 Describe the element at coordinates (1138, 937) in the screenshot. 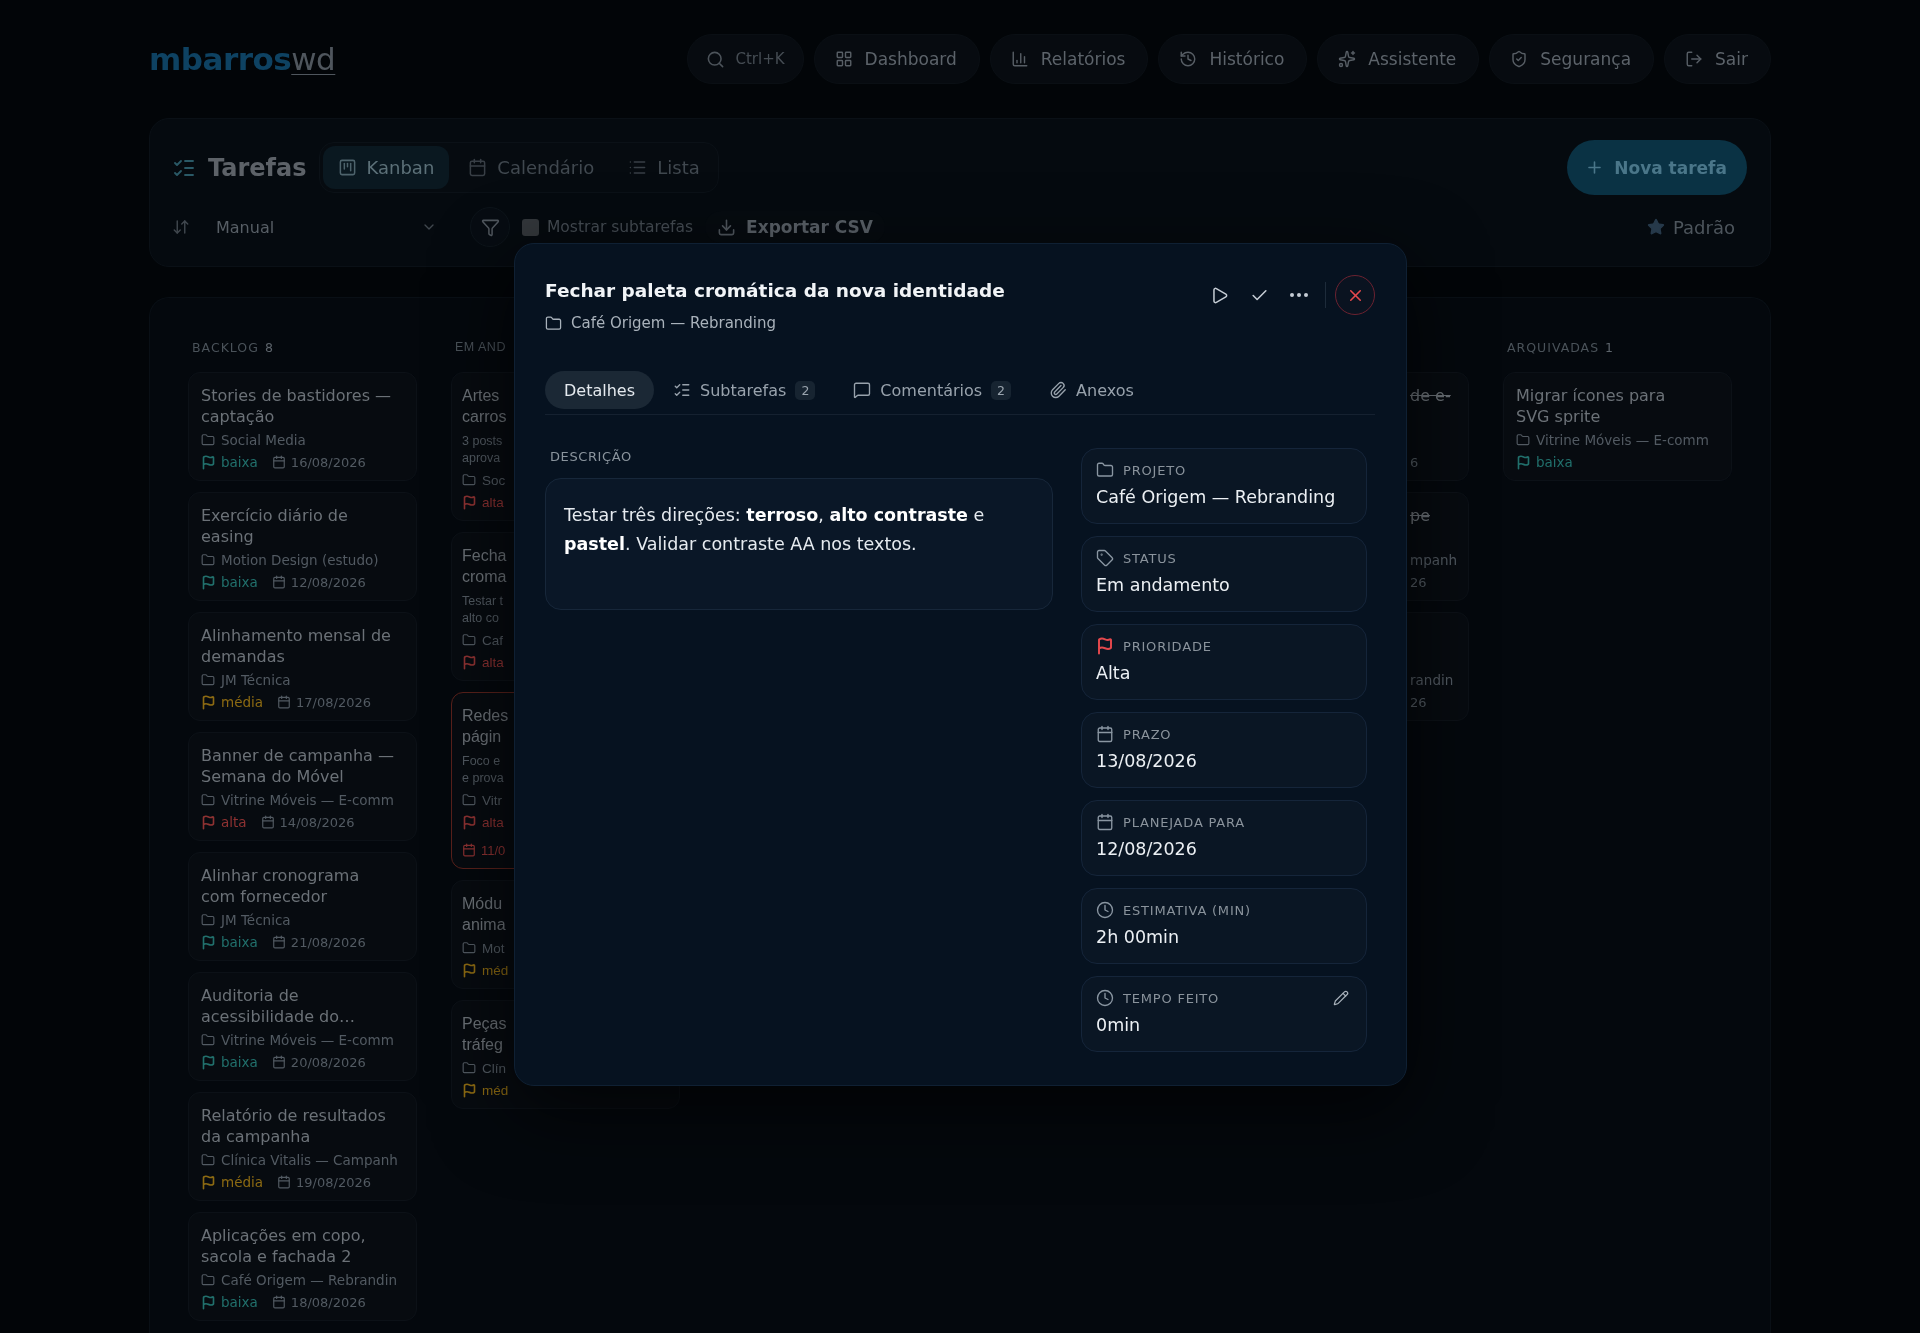

I see `field-value: 2h 00min` at that location.